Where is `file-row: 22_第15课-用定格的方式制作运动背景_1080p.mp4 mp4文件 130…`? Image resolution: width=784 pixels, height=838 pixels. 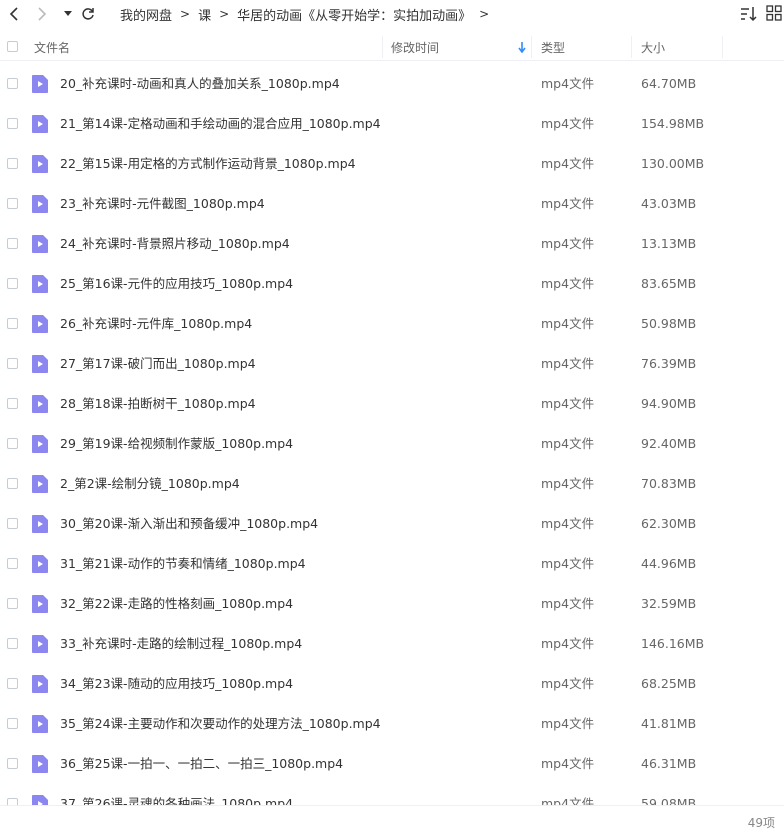 file-row: 22_第15课-用定格的方式制作运动背景_1080p.mp4 mp4文件 130… is located at coordinates (392, 164).